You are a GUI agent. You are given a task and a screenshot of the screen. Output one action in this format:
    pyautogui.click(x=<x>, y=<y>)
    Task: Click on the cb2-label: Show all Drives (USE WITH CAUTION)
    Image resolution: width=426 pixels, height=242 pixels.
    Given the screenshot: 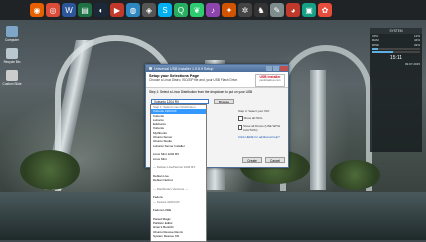 What is the action you would take?
    pyautogui.click(x=261, y=127)
    